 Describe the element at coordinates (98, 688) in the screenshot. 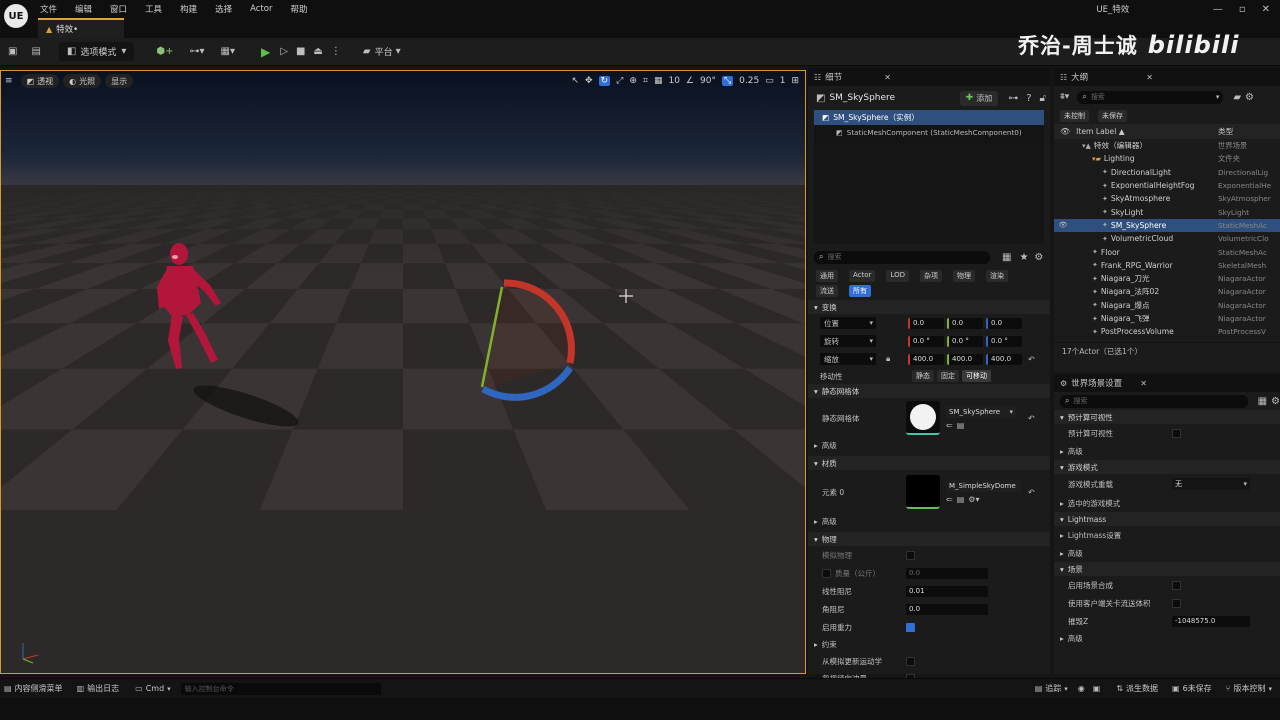

I see `output-log-button: ▥ 输出日志` at that location.